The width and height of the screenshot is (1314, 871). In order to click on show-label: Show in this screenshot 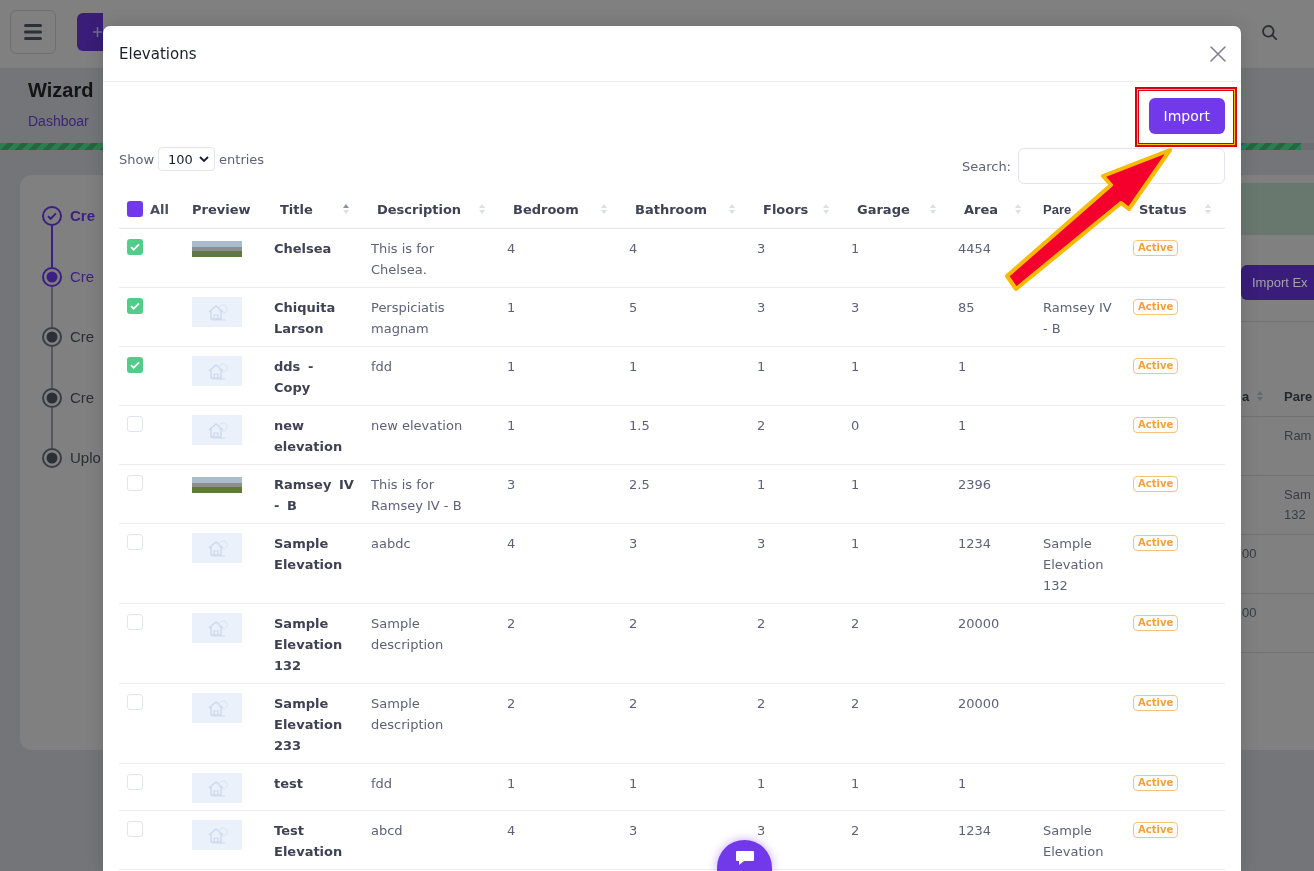, I will do `click(137, 159)`.